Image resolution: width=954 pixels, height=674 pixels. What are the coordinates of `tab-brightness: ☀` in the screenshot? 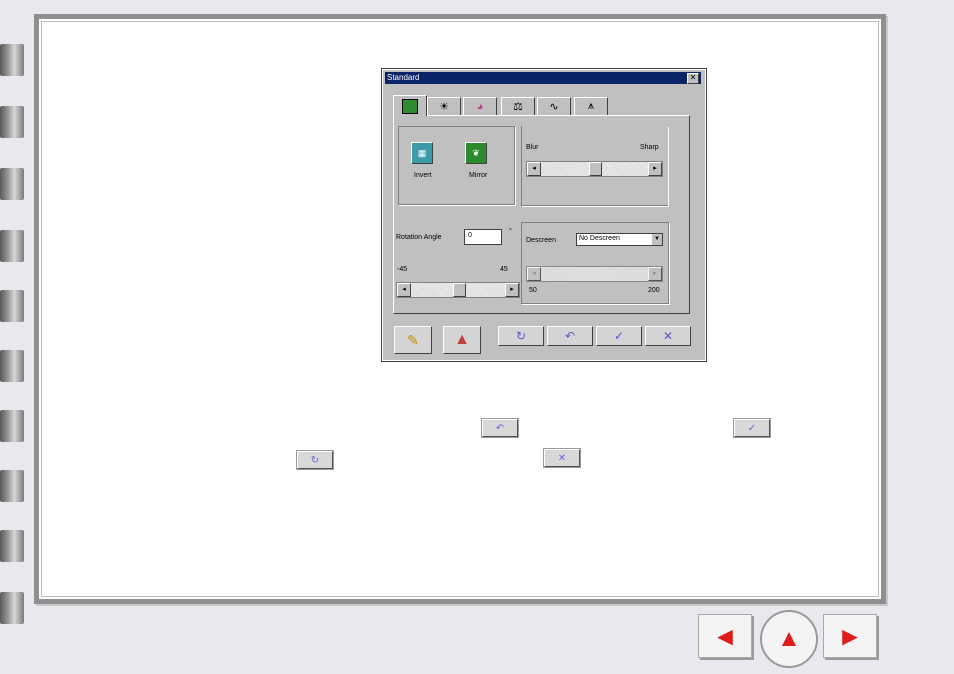 It's located at (444, 106).